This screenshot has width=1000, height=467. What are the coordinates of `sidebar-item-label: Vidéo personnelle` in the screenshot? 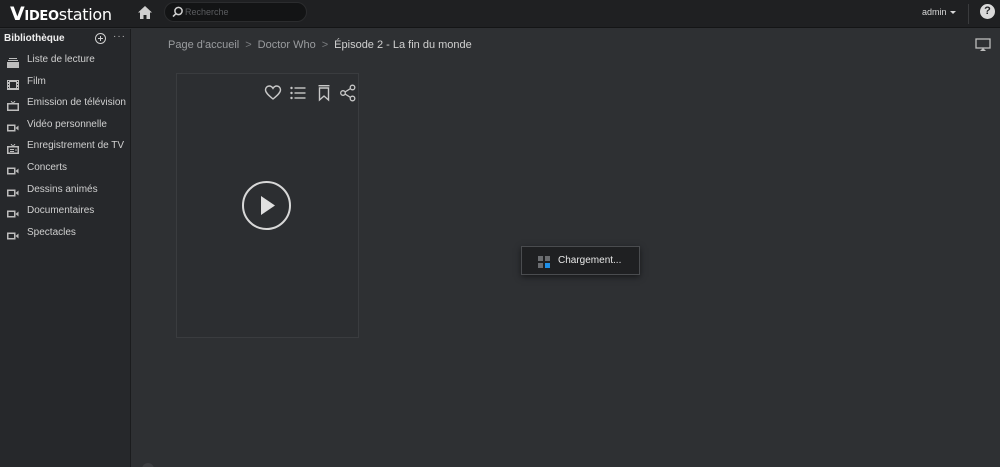 It's located at (67, 124).